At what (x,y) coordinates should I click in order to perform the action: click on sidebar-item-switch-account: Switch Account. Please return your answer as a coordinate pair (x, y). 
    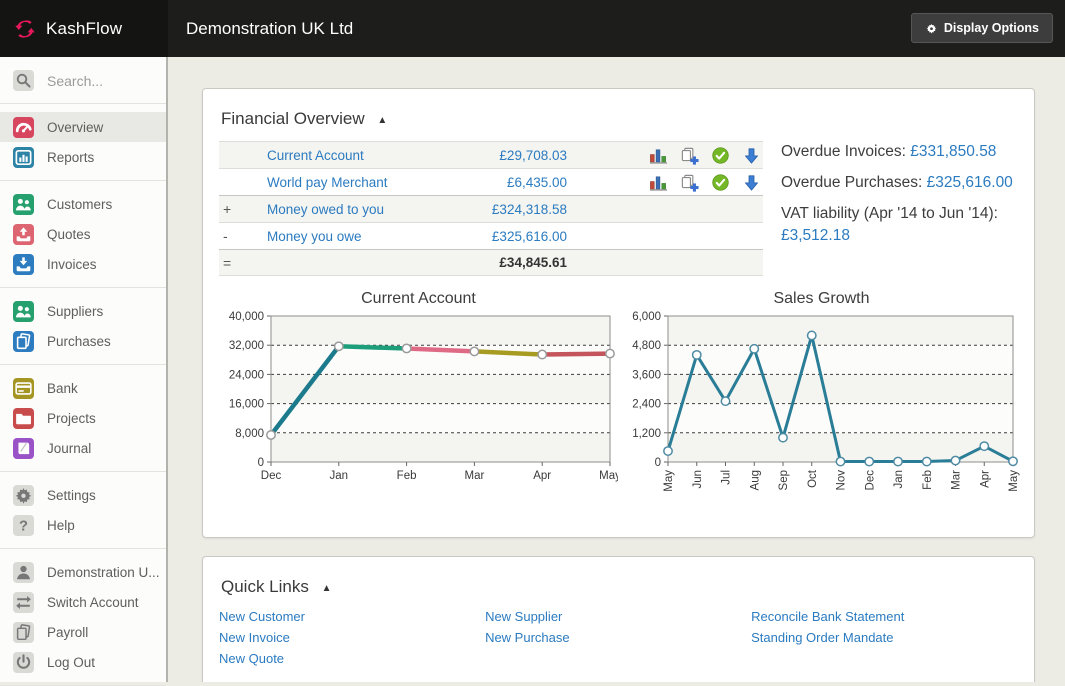
    Looking at the image, I should click on (83, 602).